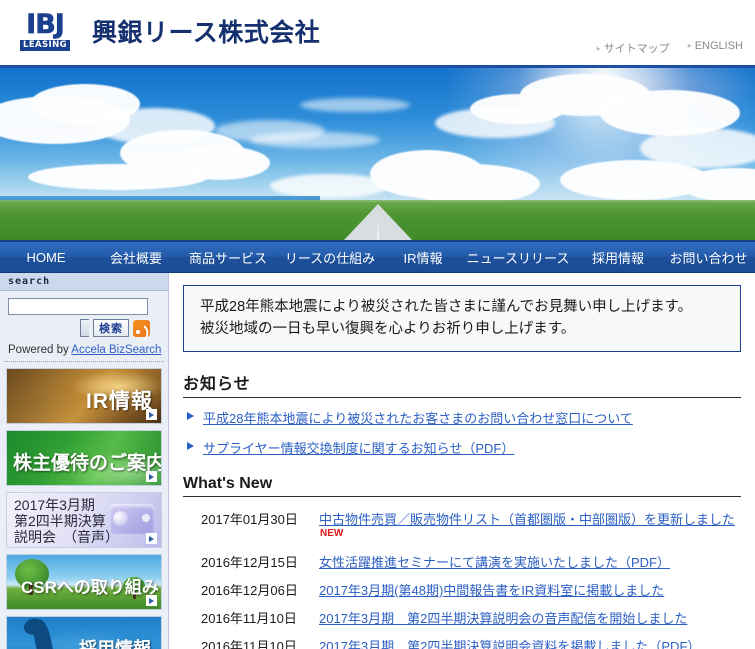  Describe the element at coordinates (462, 486) in the screenshot. I see `whats-new-heading: What's New` at that location.